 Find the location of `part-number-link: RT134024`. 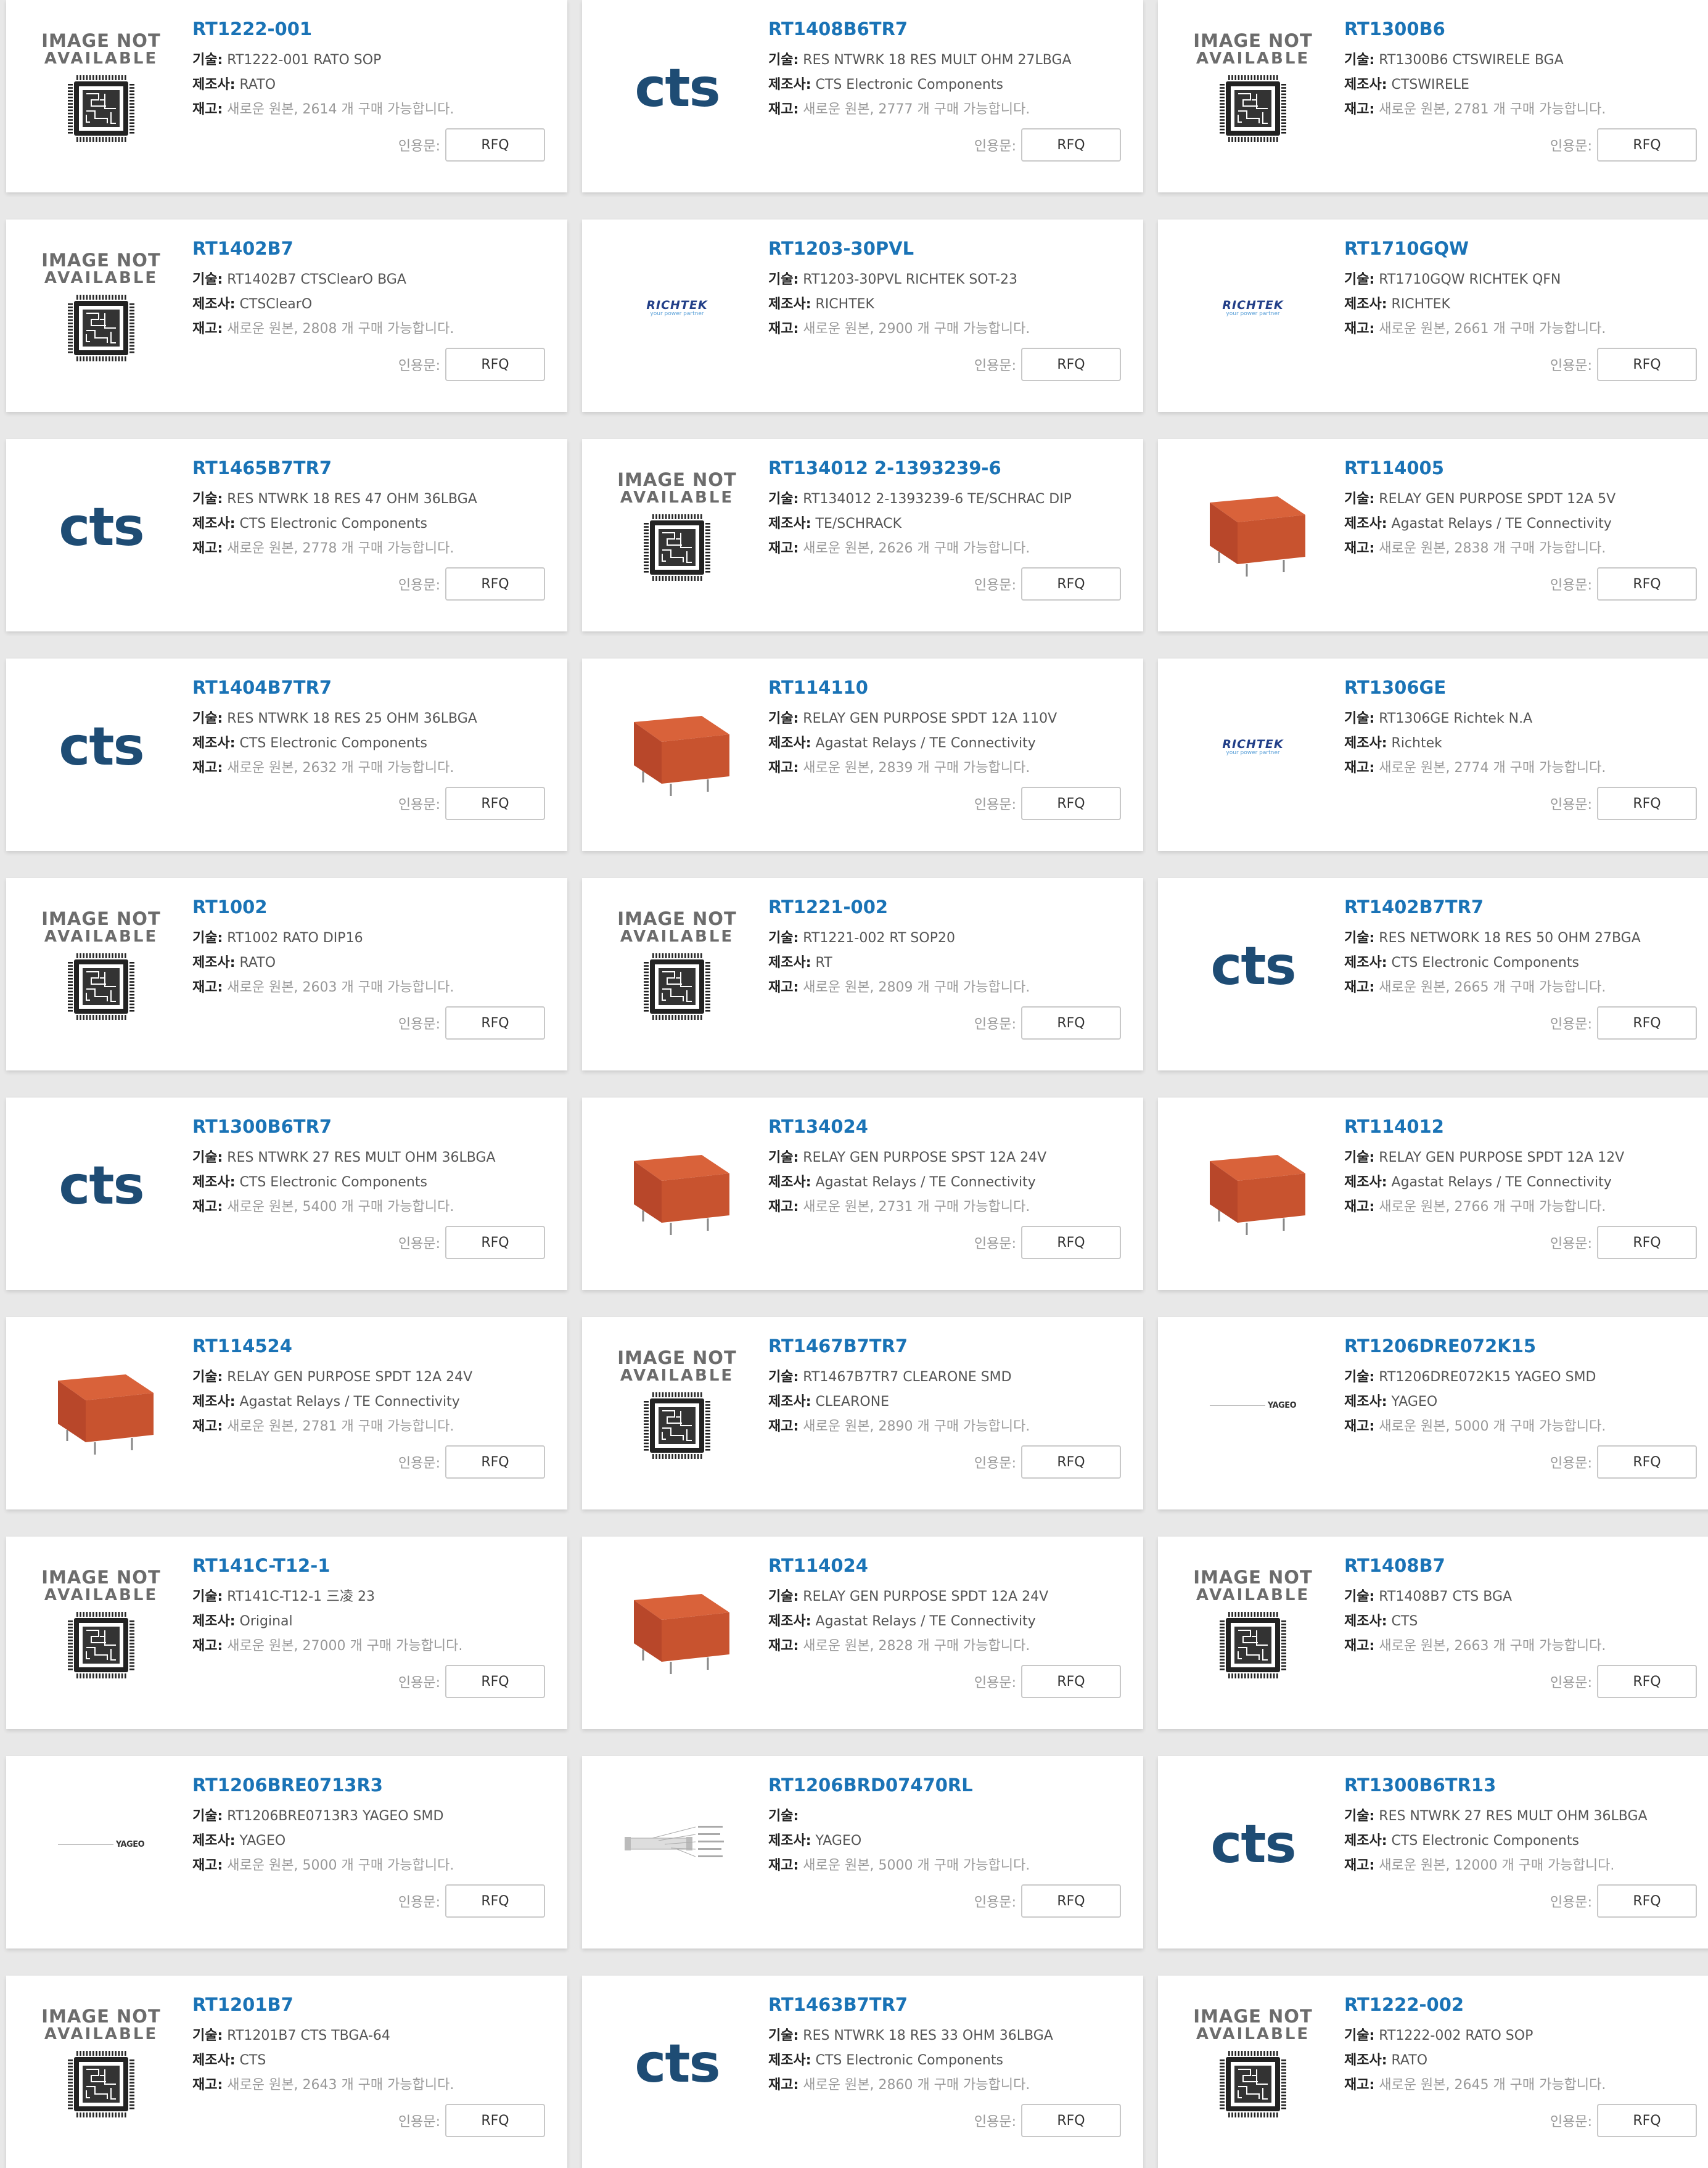

part-number-link: RT134024 is located at coordinates (944, 1126).